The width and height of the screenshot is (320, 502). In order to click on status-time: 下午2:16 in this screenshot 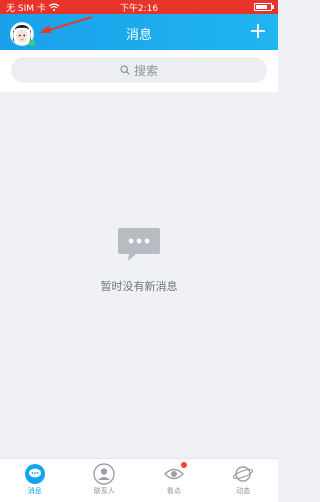, I will do `click(139, 8)`.